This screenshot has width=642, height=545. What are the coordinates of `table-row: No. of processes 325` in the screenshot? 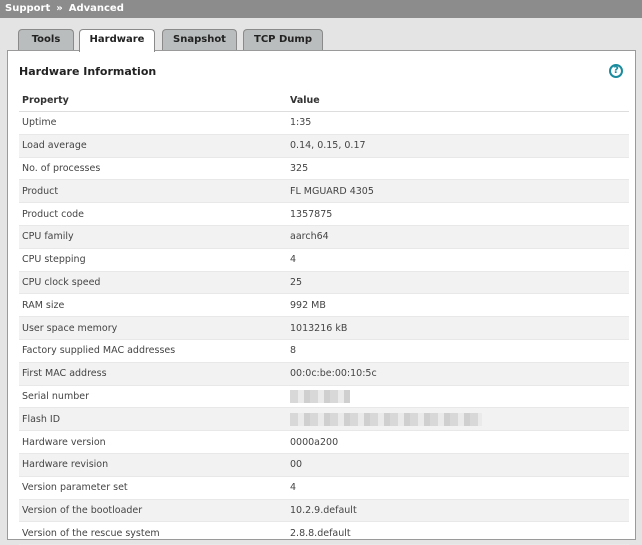 It's located at (324, 169).